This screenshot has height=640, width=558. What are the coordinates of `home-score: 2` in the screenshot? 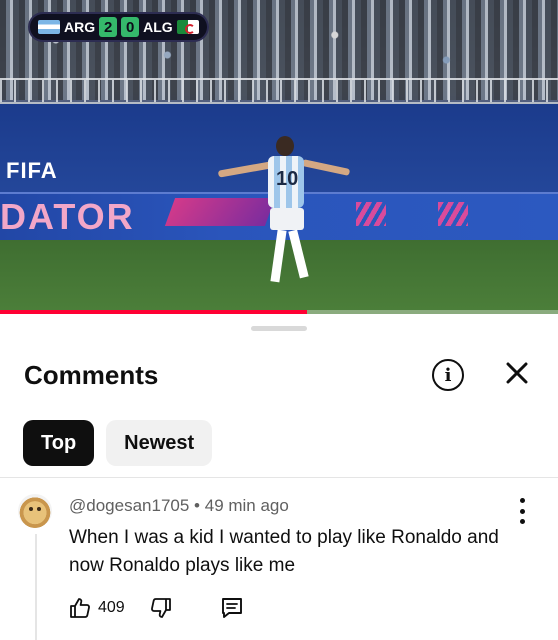 It's located at (108, 27).